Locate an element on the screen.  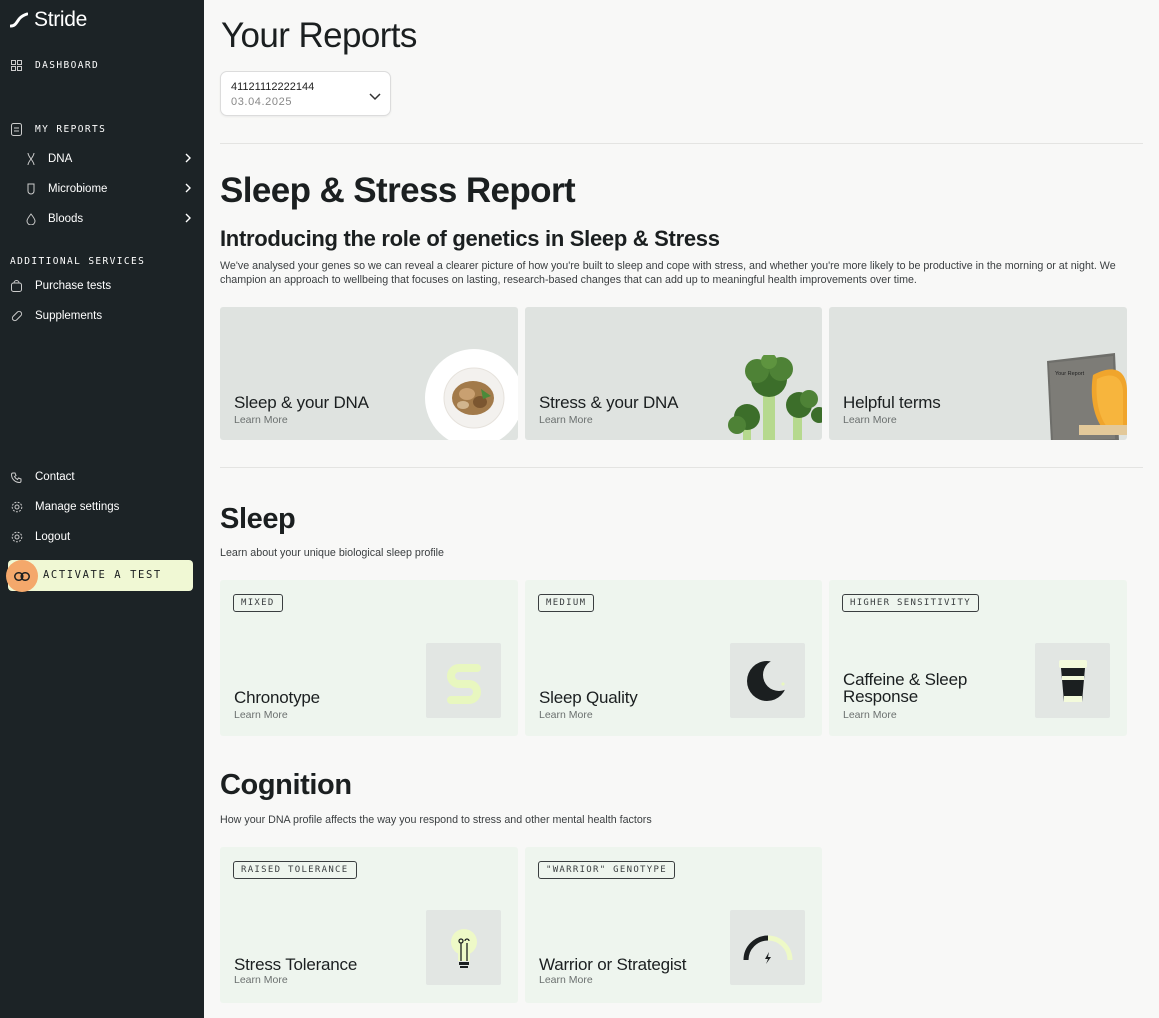
card-title: Chronotype is located at coordinates (277, 697).